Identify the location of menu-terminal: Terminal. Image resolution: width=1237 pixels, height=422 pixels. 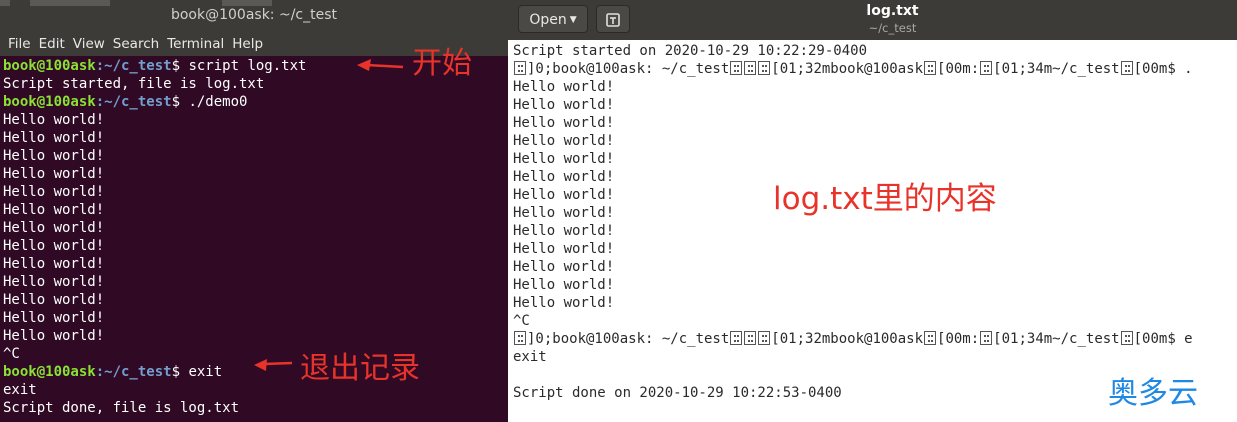
(195, 44).